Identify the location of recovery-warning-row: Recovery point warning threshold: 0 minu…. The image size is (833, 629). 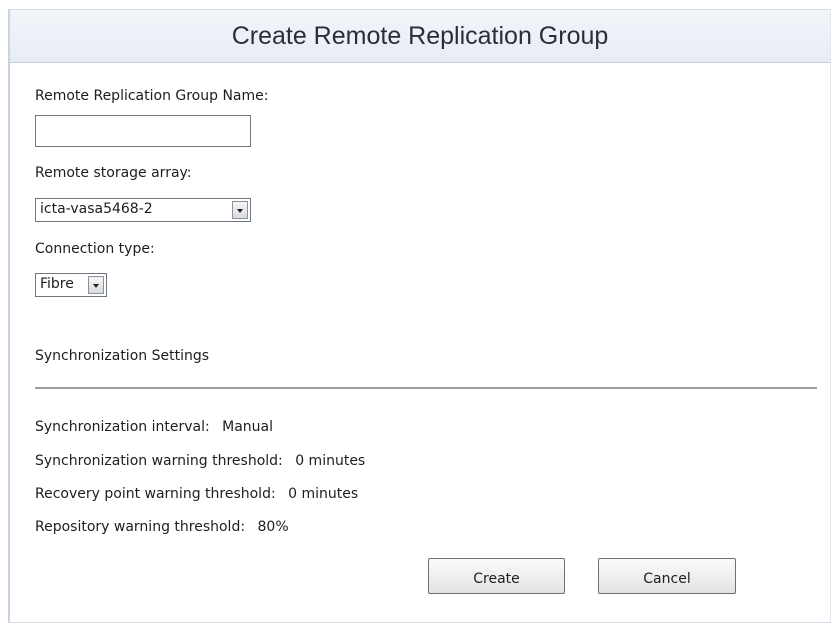
(196, 494).